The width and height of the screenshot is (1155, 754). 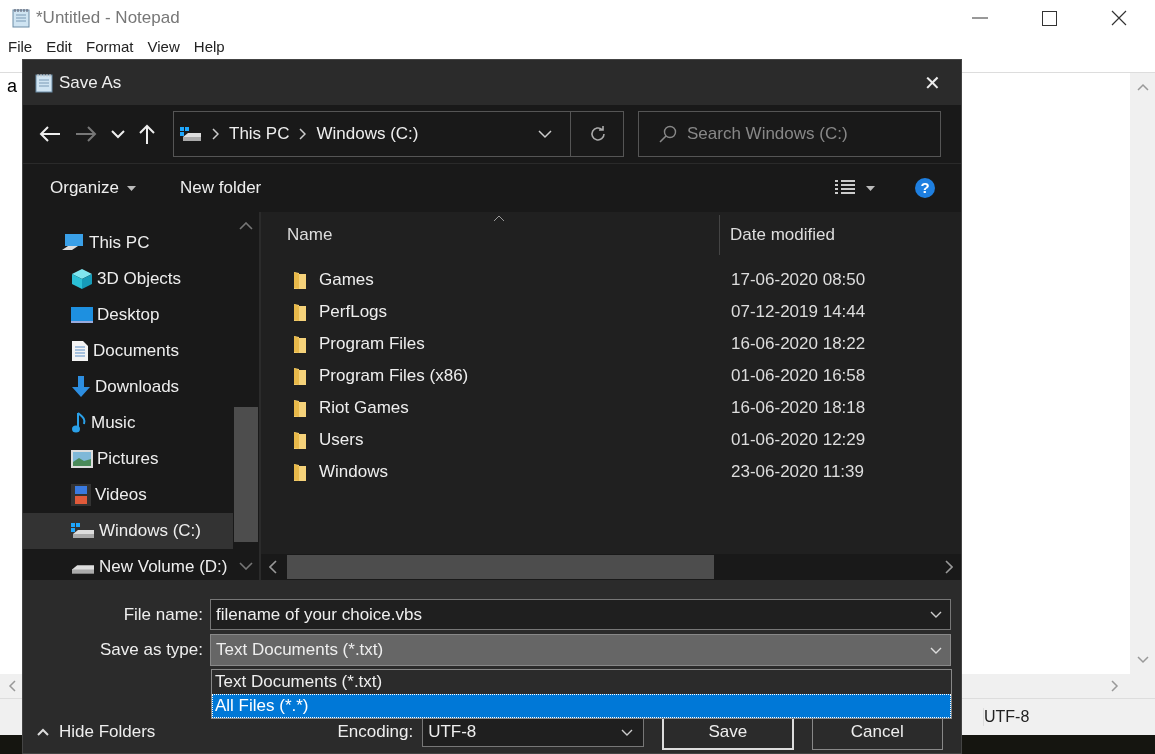 What do you see at coordinates (798, 440) in the screenshot?
I see `date-cell: 01-06-2020 12:29` at bounding box center [798, 440].